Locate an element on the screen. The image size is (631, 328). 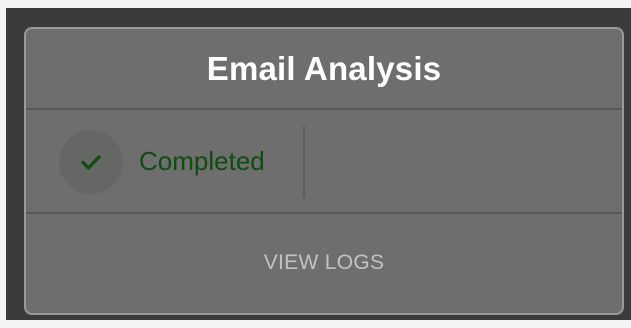
status-indicator is located at coordinates (91, 162).